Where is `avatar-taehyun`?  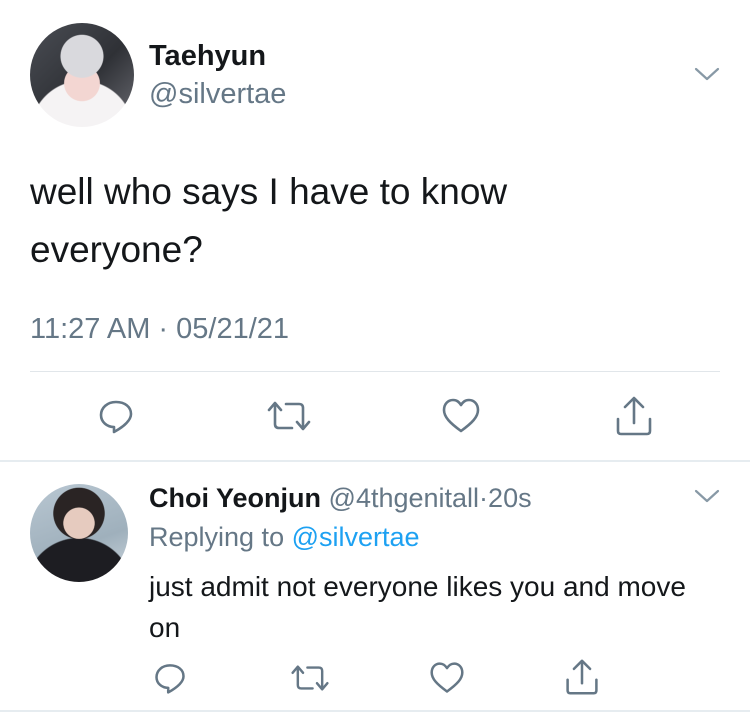 avatar-taehyun is located at coordinates (82, 75).